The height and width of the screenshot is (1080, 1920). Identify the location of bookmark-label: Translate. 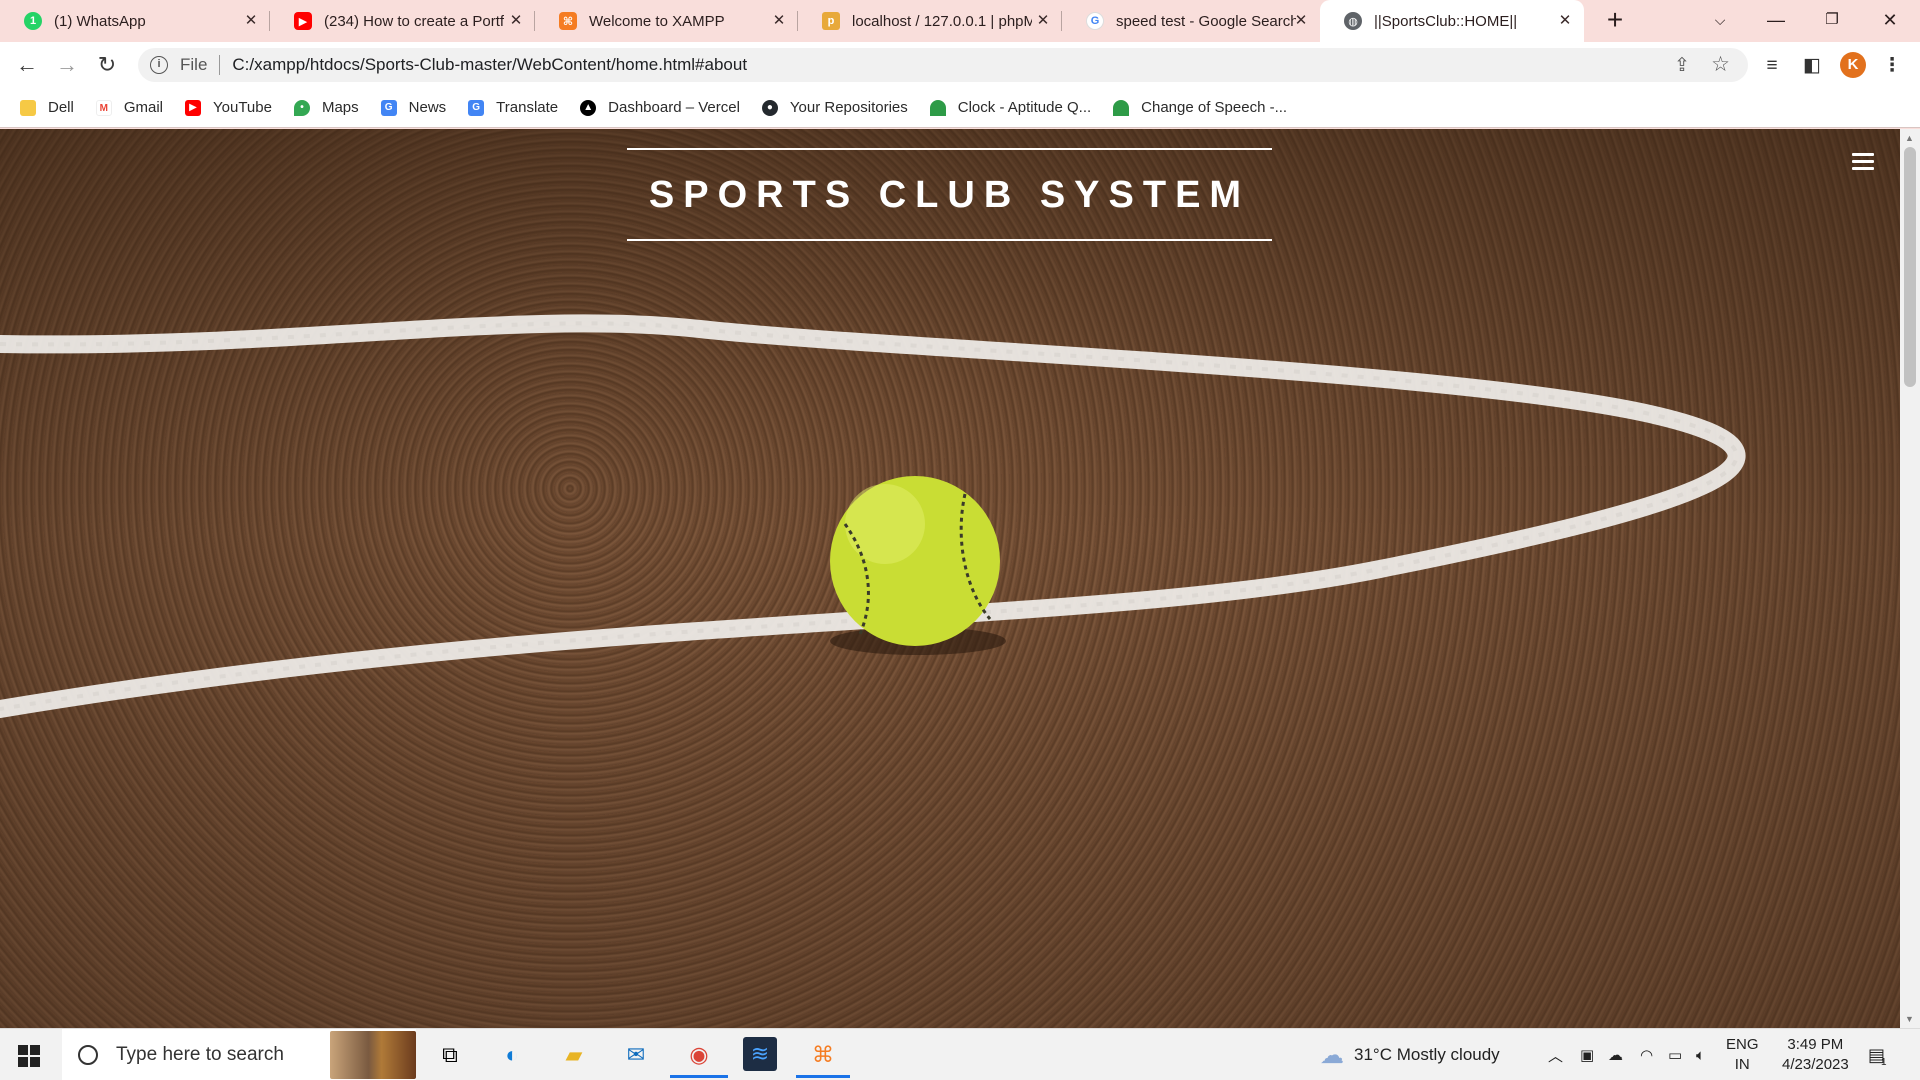
(527, 107).